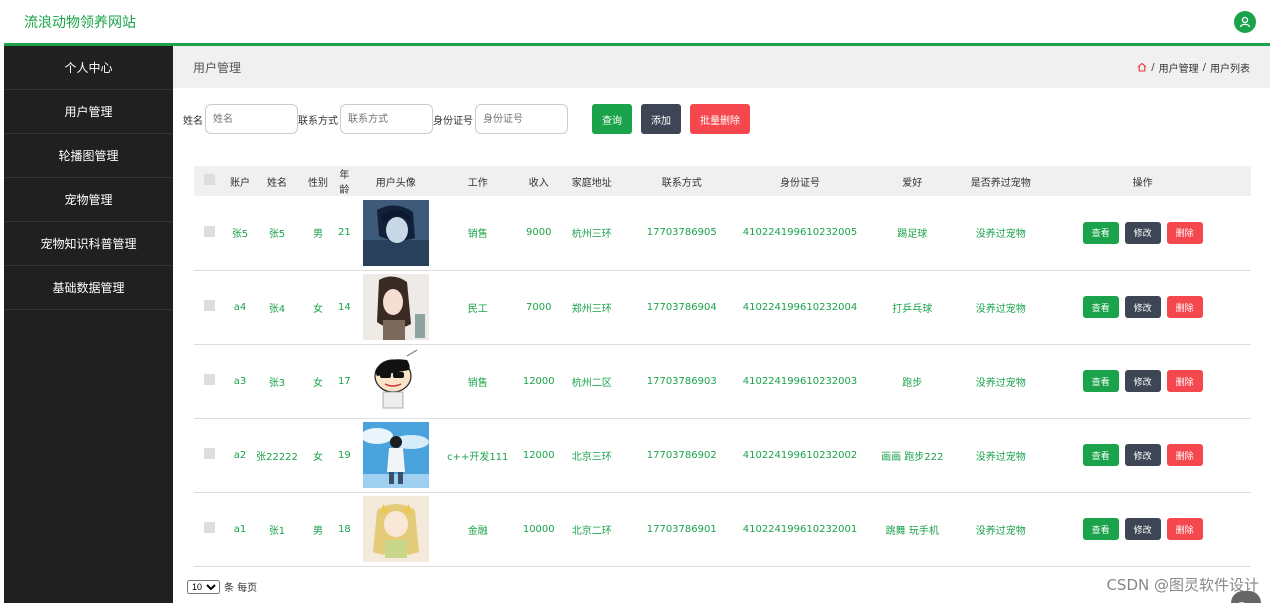 The height and width of the screenshot is (603, 1273). I want to click on search-bar: 姓名 联系方式 身份证号 查询 添加 批量删除, so click(466, 119).